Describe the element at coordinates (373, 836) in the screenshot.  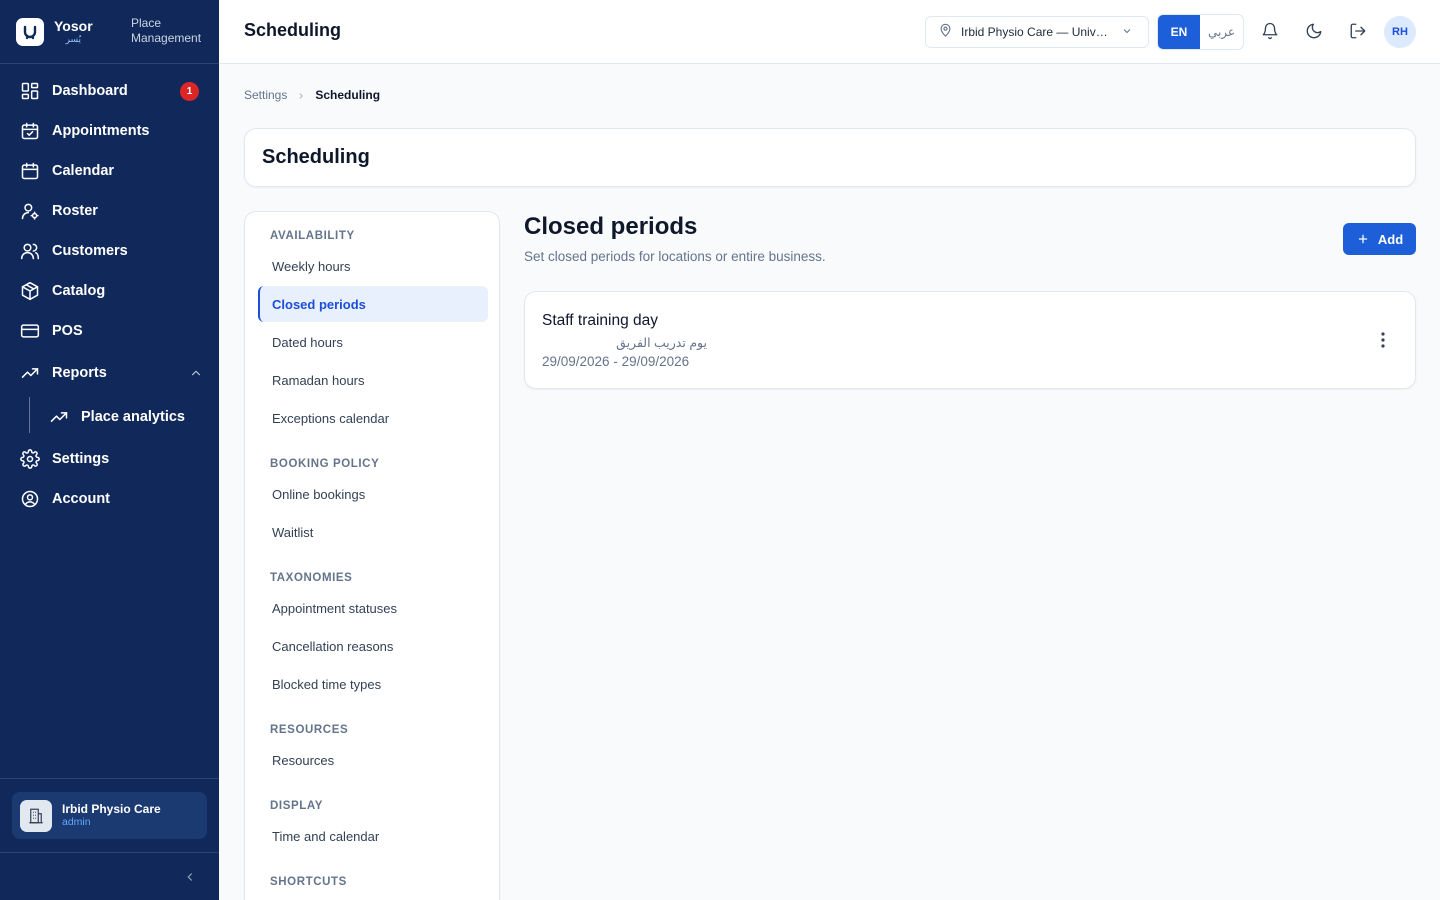
I see `subnav-item-time-and-calendar: Time and calendar` at that location.